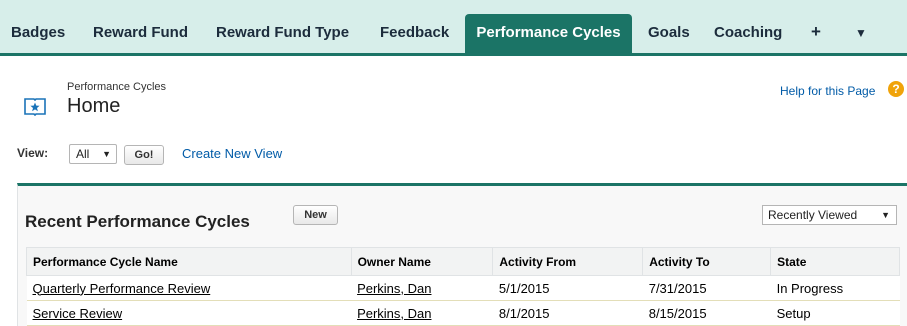 The height and width of the screenshot is (326, 907). I want to click on tab-performance-cycles: Performance Cycles, so click(548, 35).